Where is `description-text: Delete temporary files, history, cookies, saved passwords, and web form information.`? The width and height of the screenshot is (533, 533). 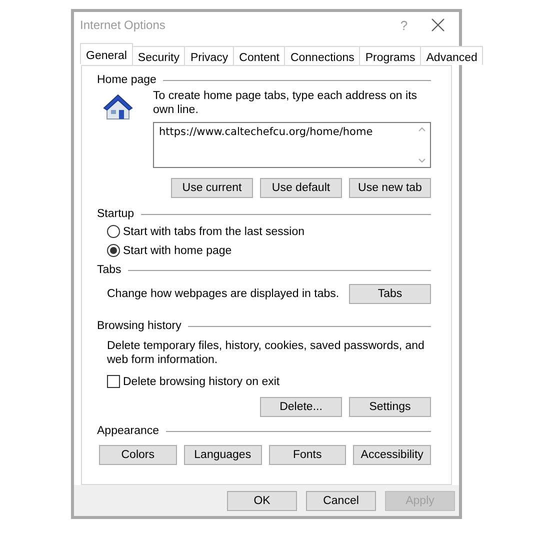 description-text: Delete temporary files, history, cookies, saved passwords, and web form information. is located at coordinates (266, 353).